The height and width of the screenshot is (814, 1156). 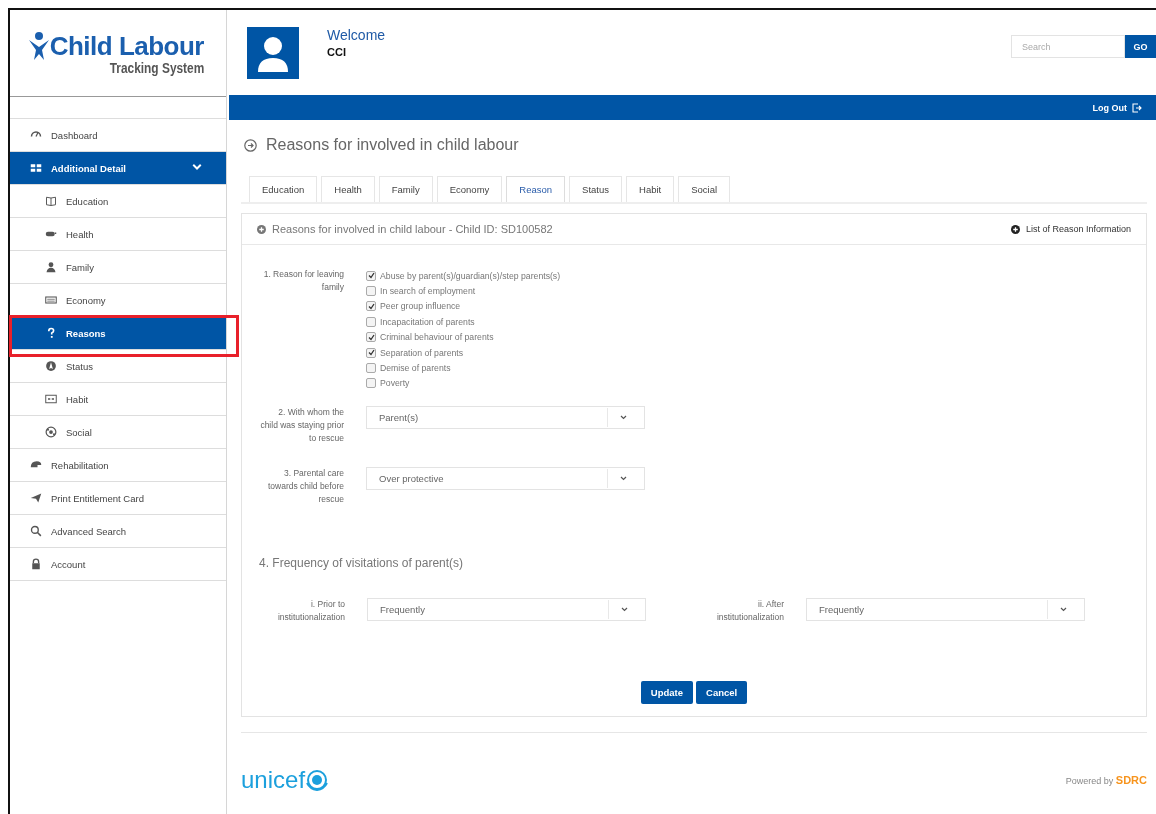 I want to click on checkbox-label: Poverty, so click(x=395, y=383).